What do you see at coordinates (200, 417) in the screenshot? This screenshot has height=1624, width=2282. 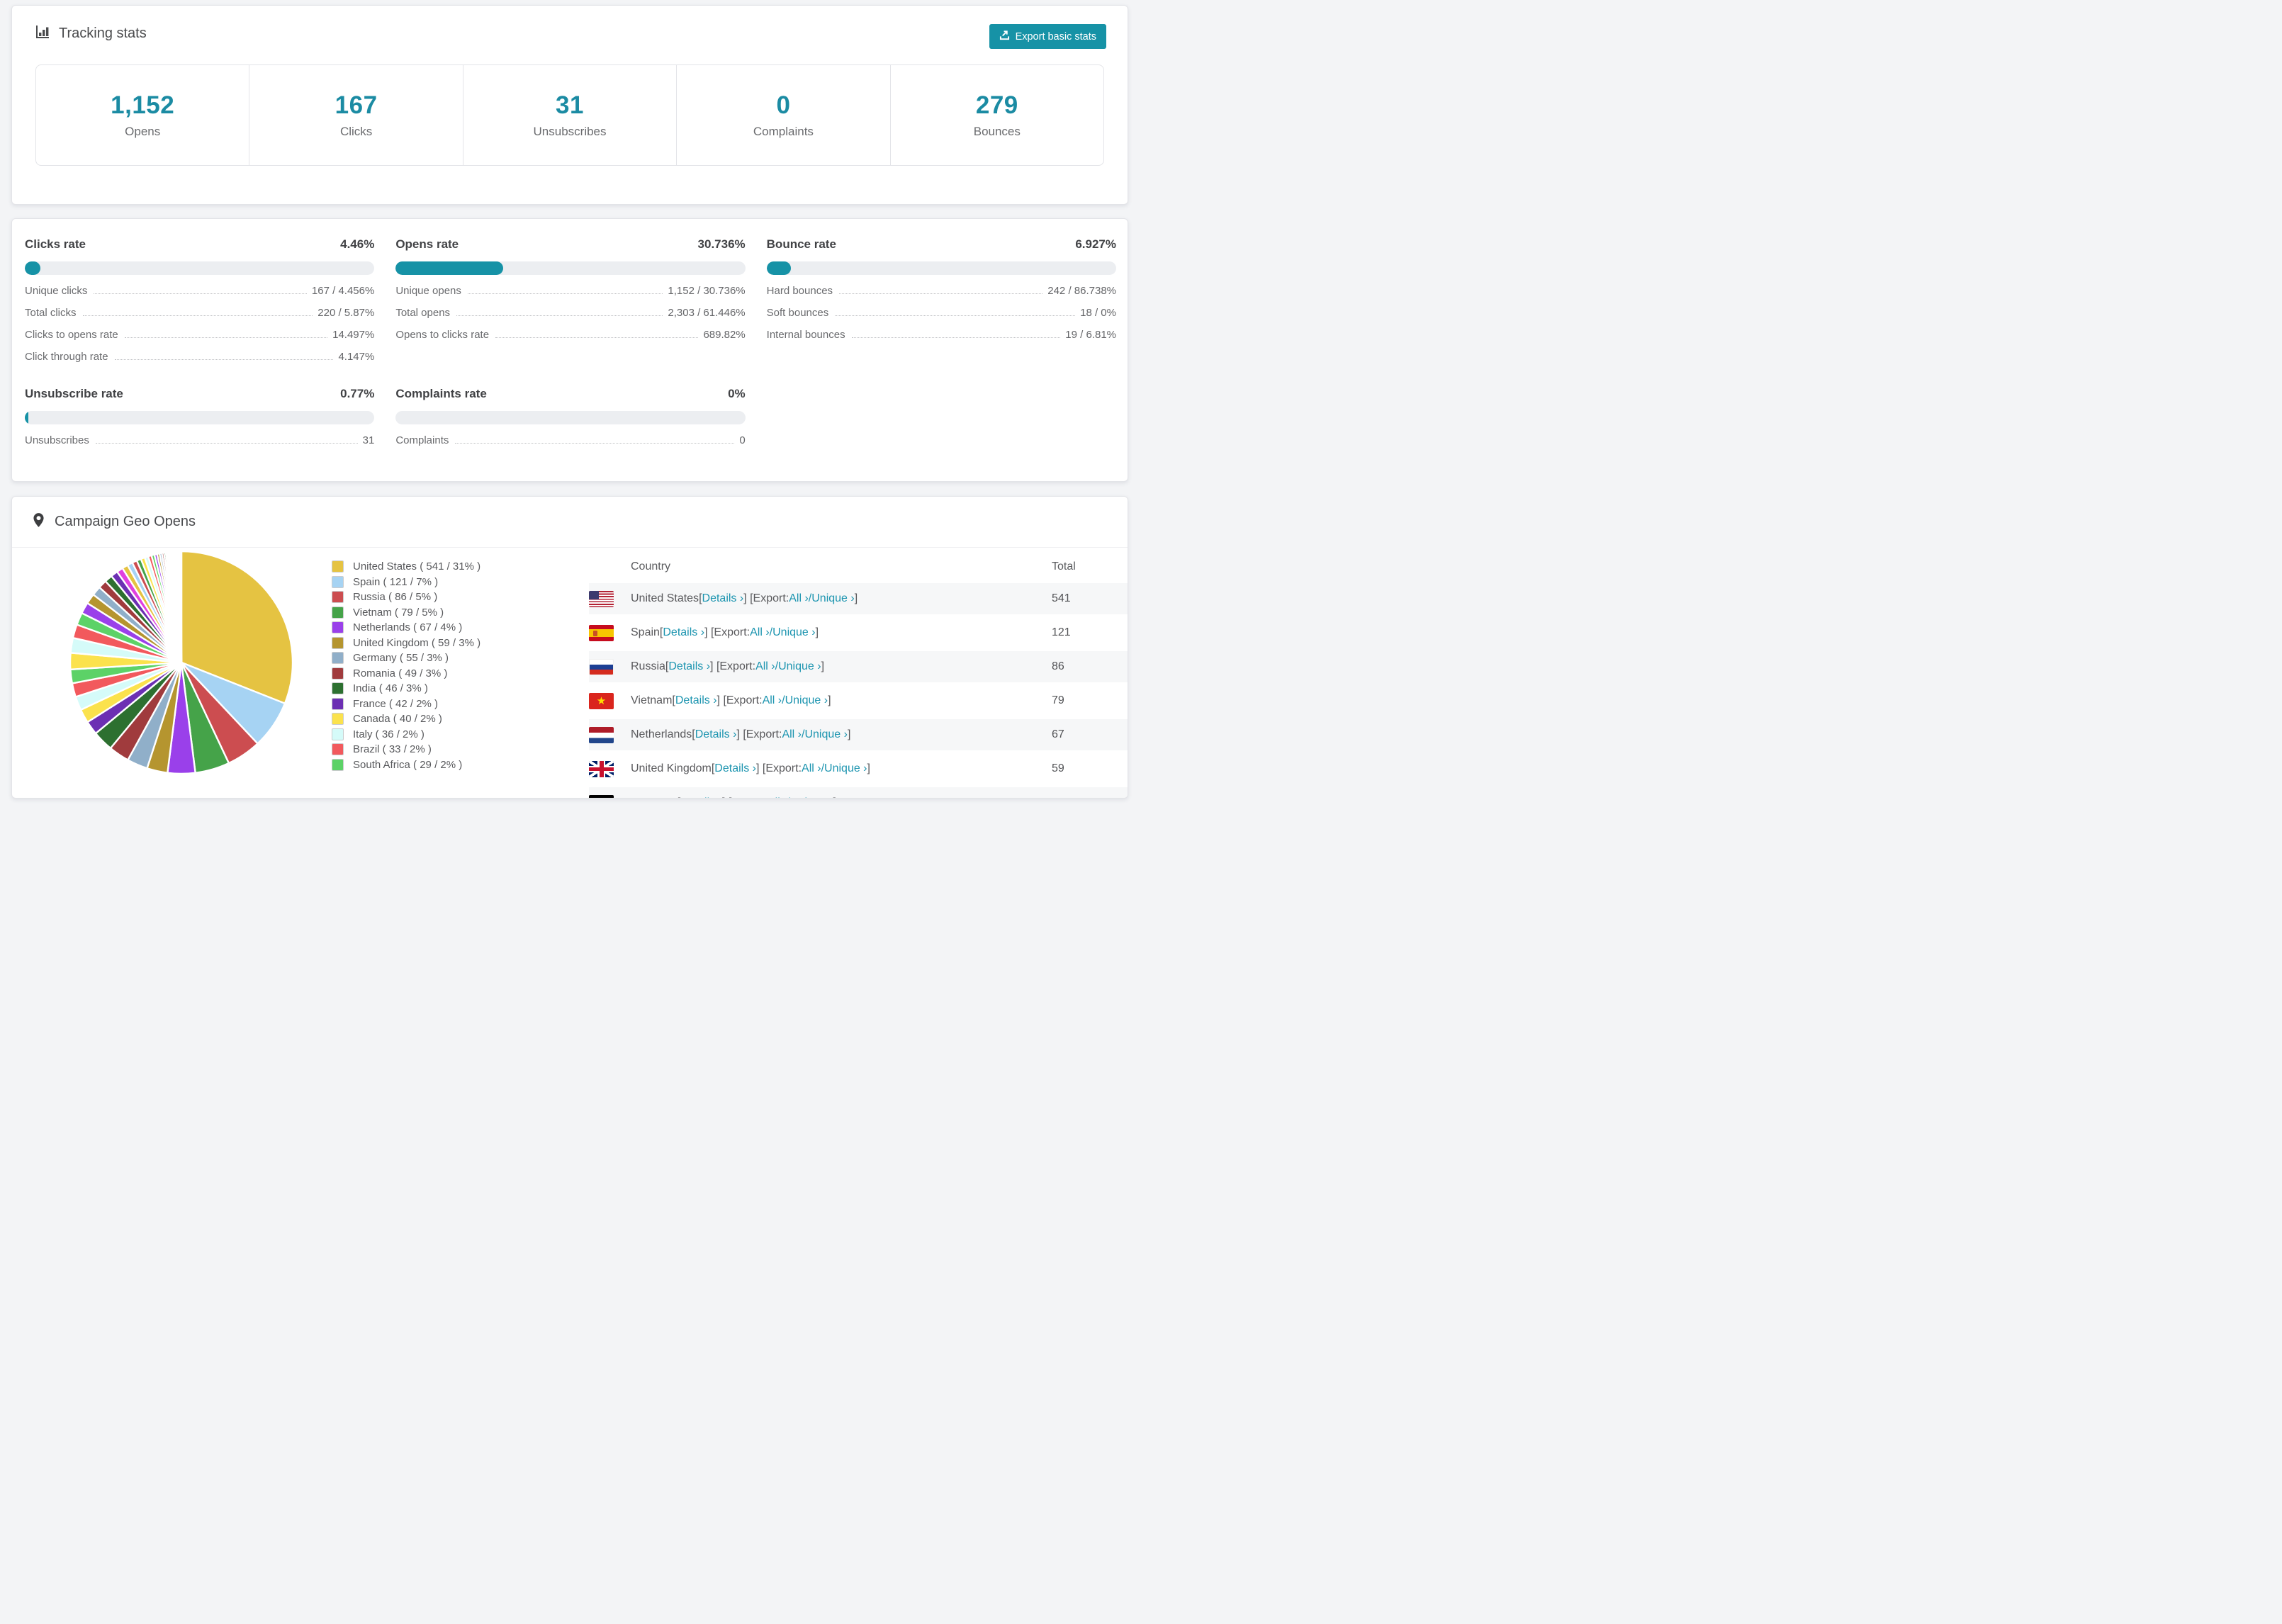 I see `rate-progress-track` at bounding box center [200, 417].